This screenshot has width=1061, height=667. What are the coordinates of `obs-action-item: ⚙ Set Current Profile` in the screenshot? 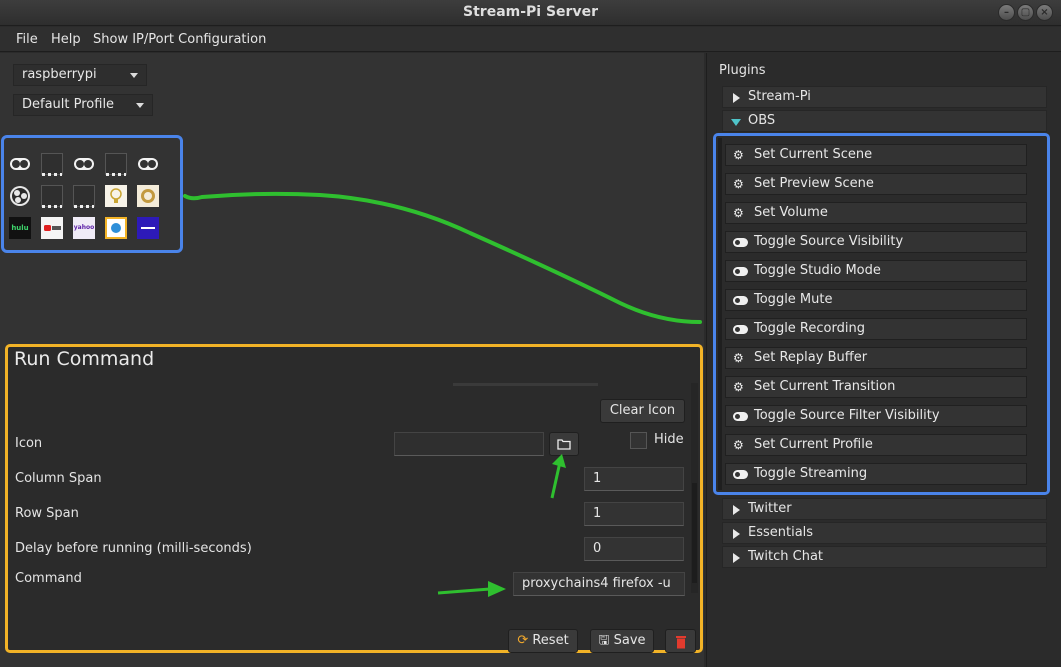 It's located at (876, 445).